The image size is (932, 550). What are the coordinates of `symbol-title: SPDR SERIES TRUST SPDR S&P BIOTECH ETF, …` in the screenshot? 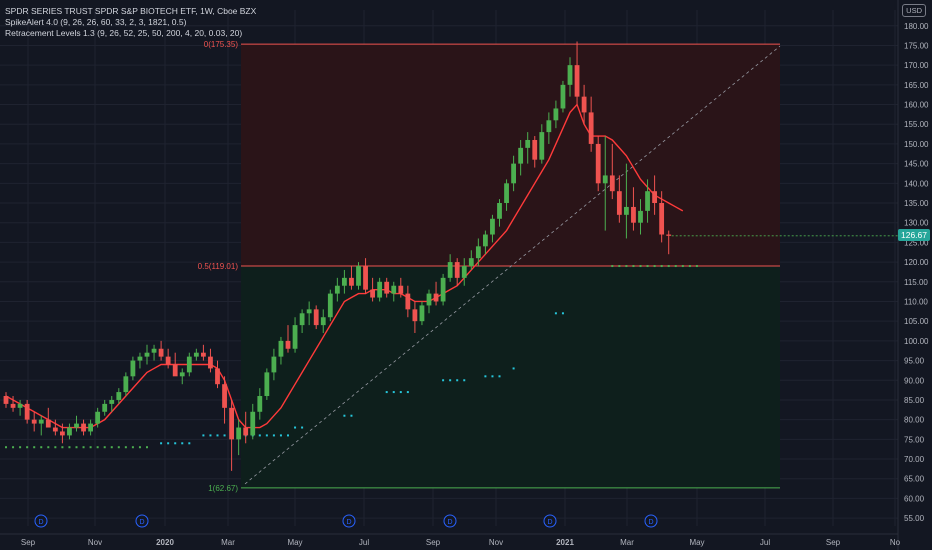 It's located at (130, 11).